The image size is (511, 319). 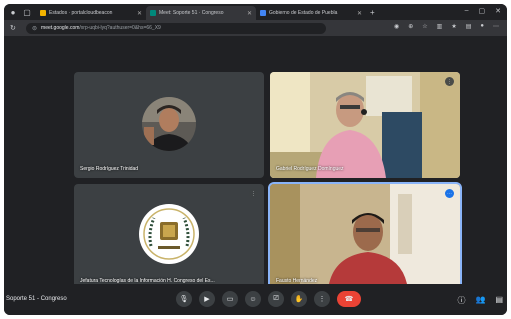 I want to click on url-path: /xrp-uqbi-lyq?authuser=0&hs=66_X9, so click(x=120, y=28).